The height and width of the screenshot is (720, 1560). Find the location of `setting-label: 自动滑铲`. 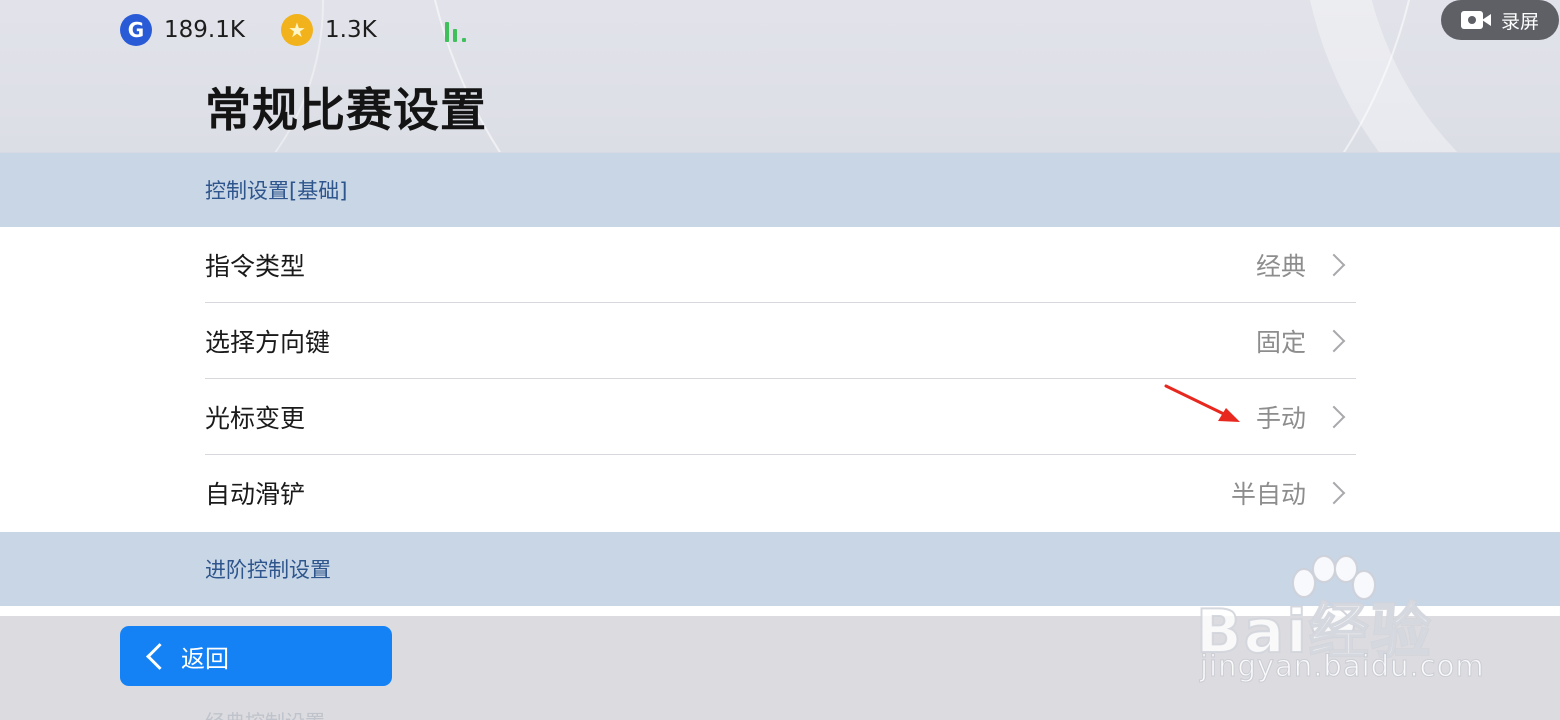

setting-label: 自动滑铲 is located at coordinates (255, 494).